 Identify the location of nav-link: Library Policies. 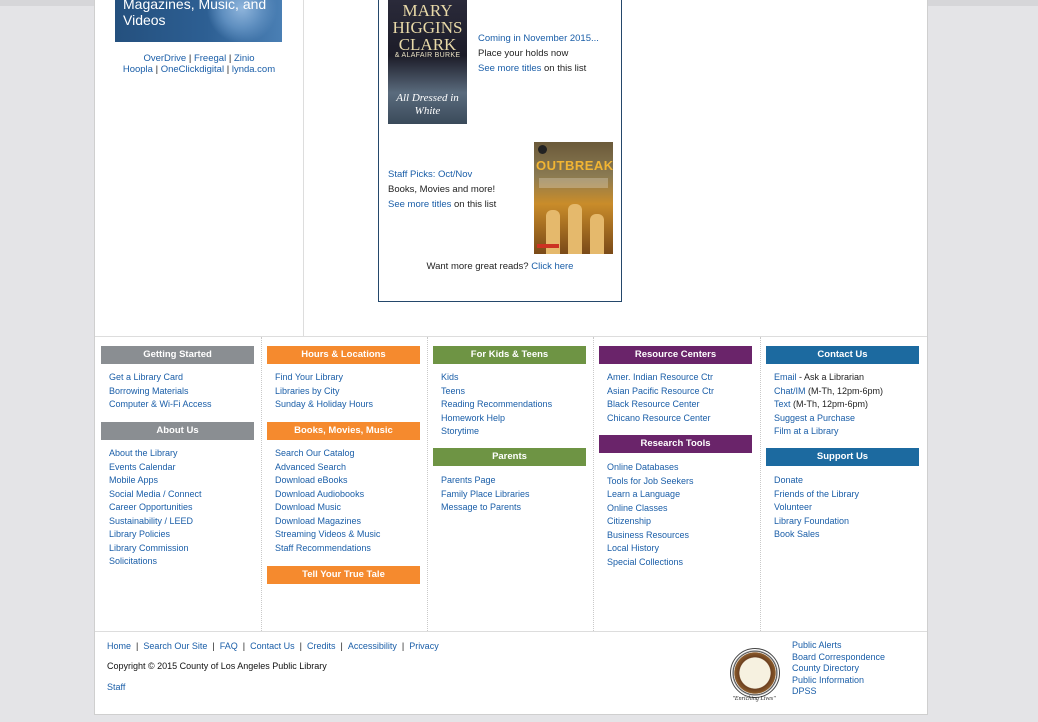
(139, 534).